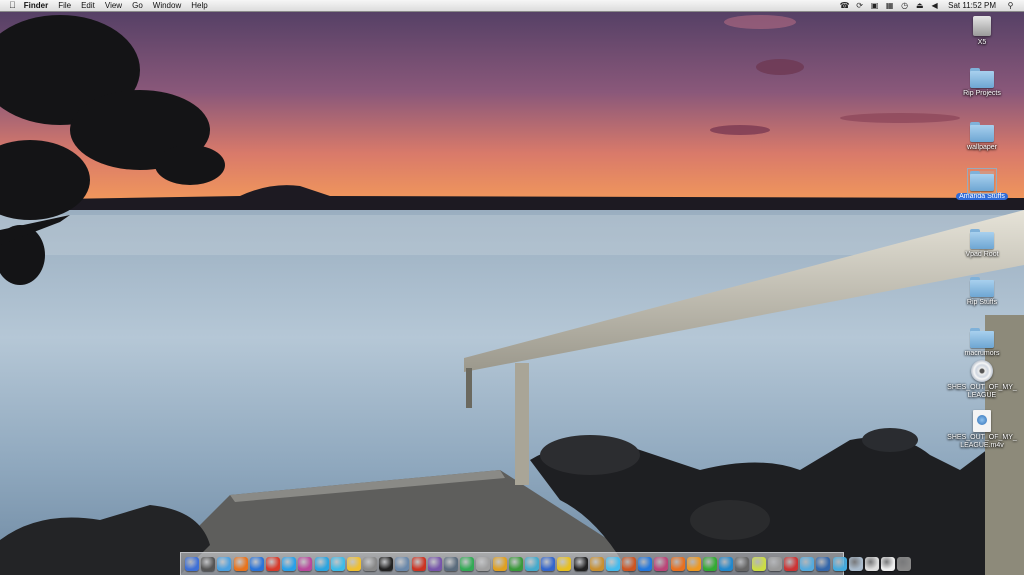  I want to click on menu-view: View, so click(113, 5).